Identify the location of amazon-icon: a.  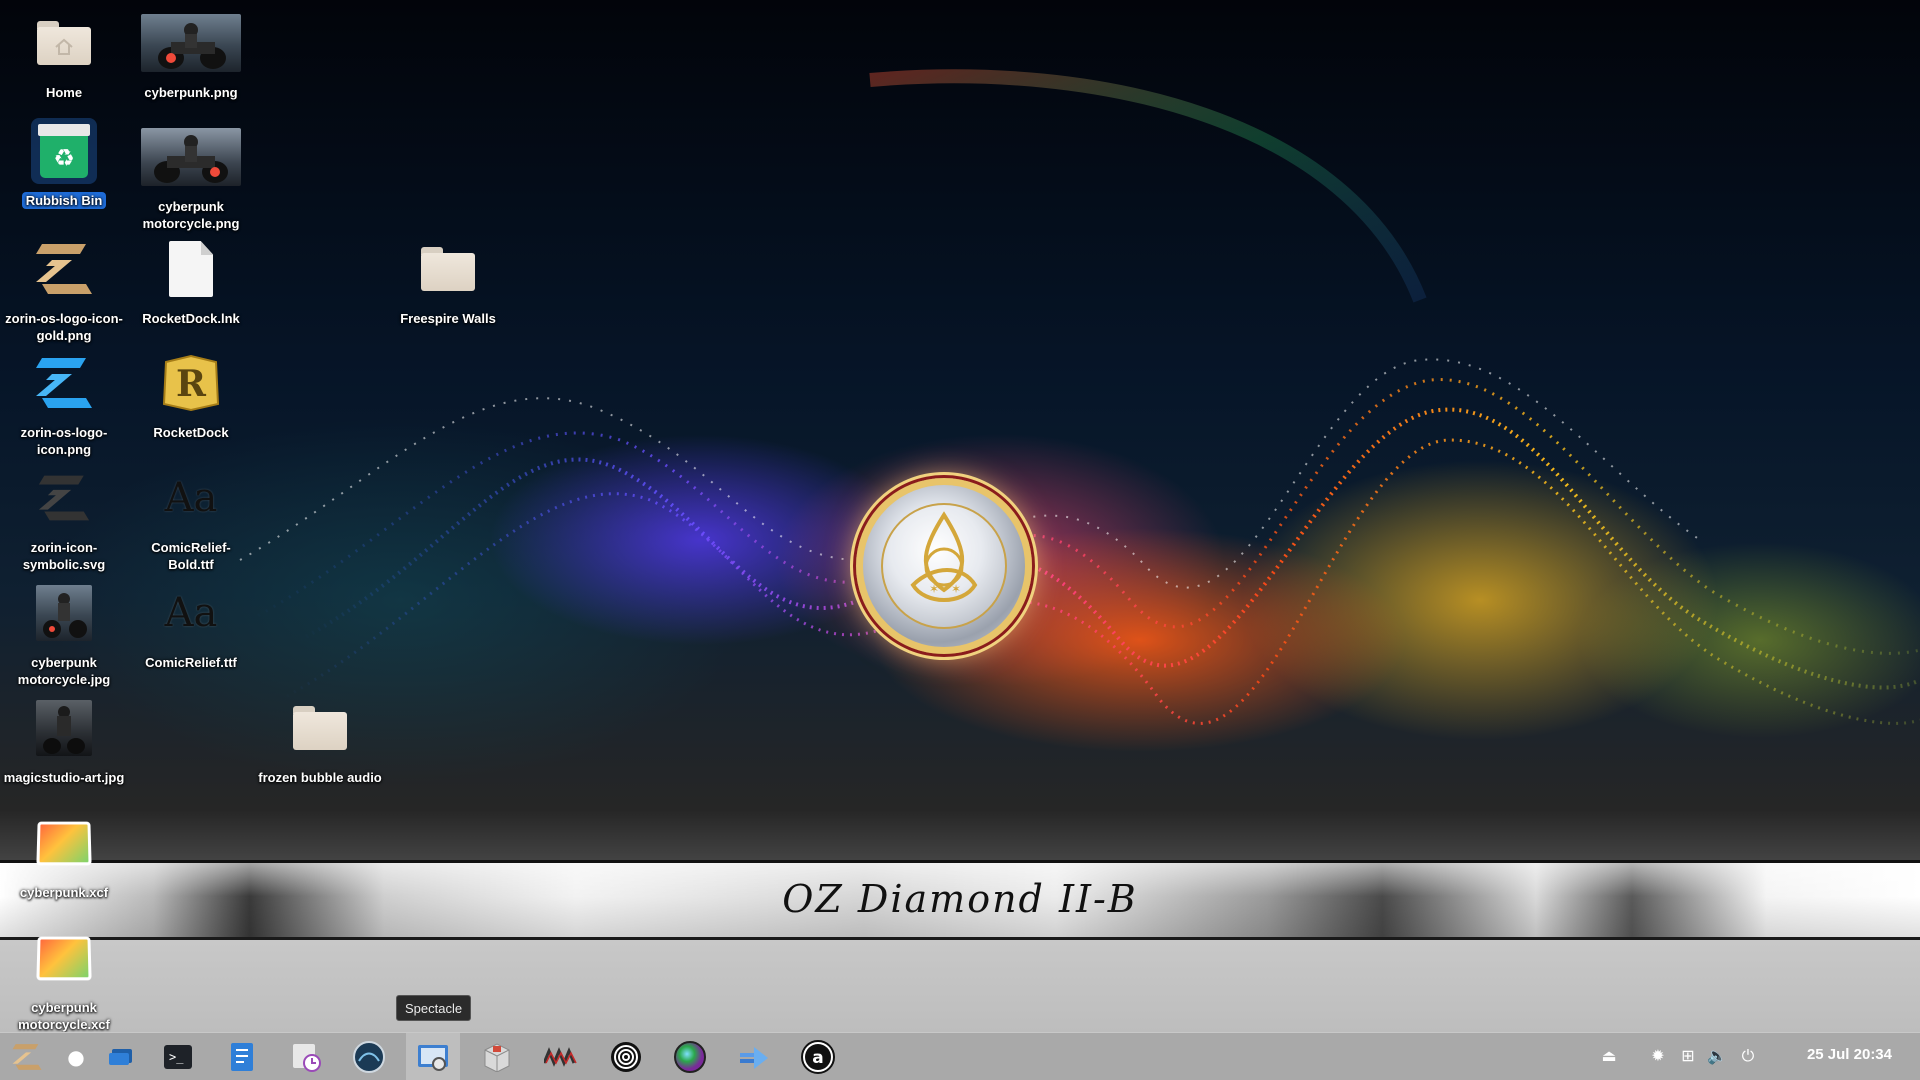
(818, 1057).